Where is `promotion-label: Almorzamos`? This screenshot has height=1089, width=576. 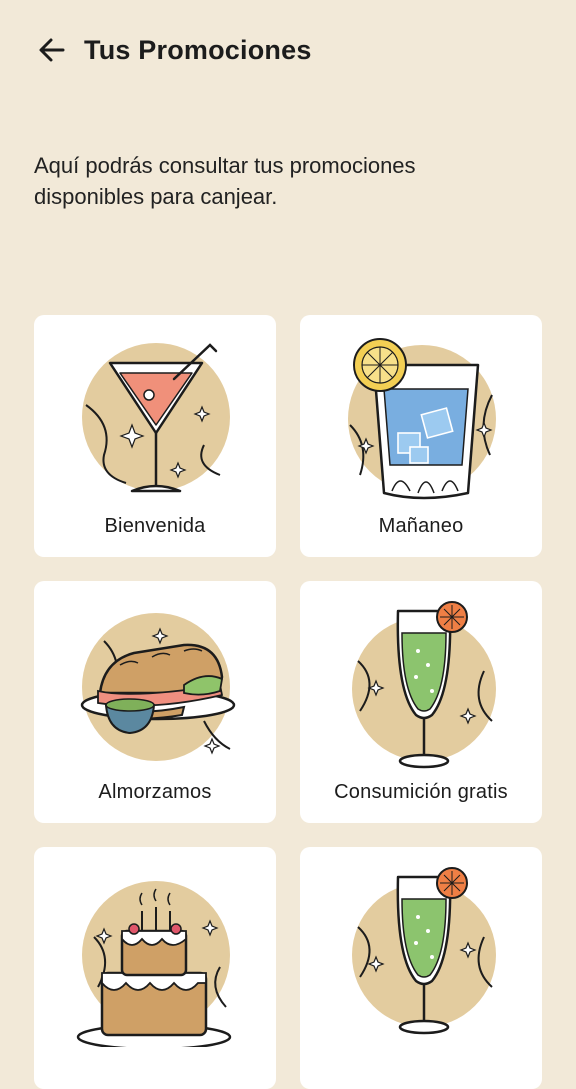
promotion-label: Almorzamos is located at coordinates (155, 792).